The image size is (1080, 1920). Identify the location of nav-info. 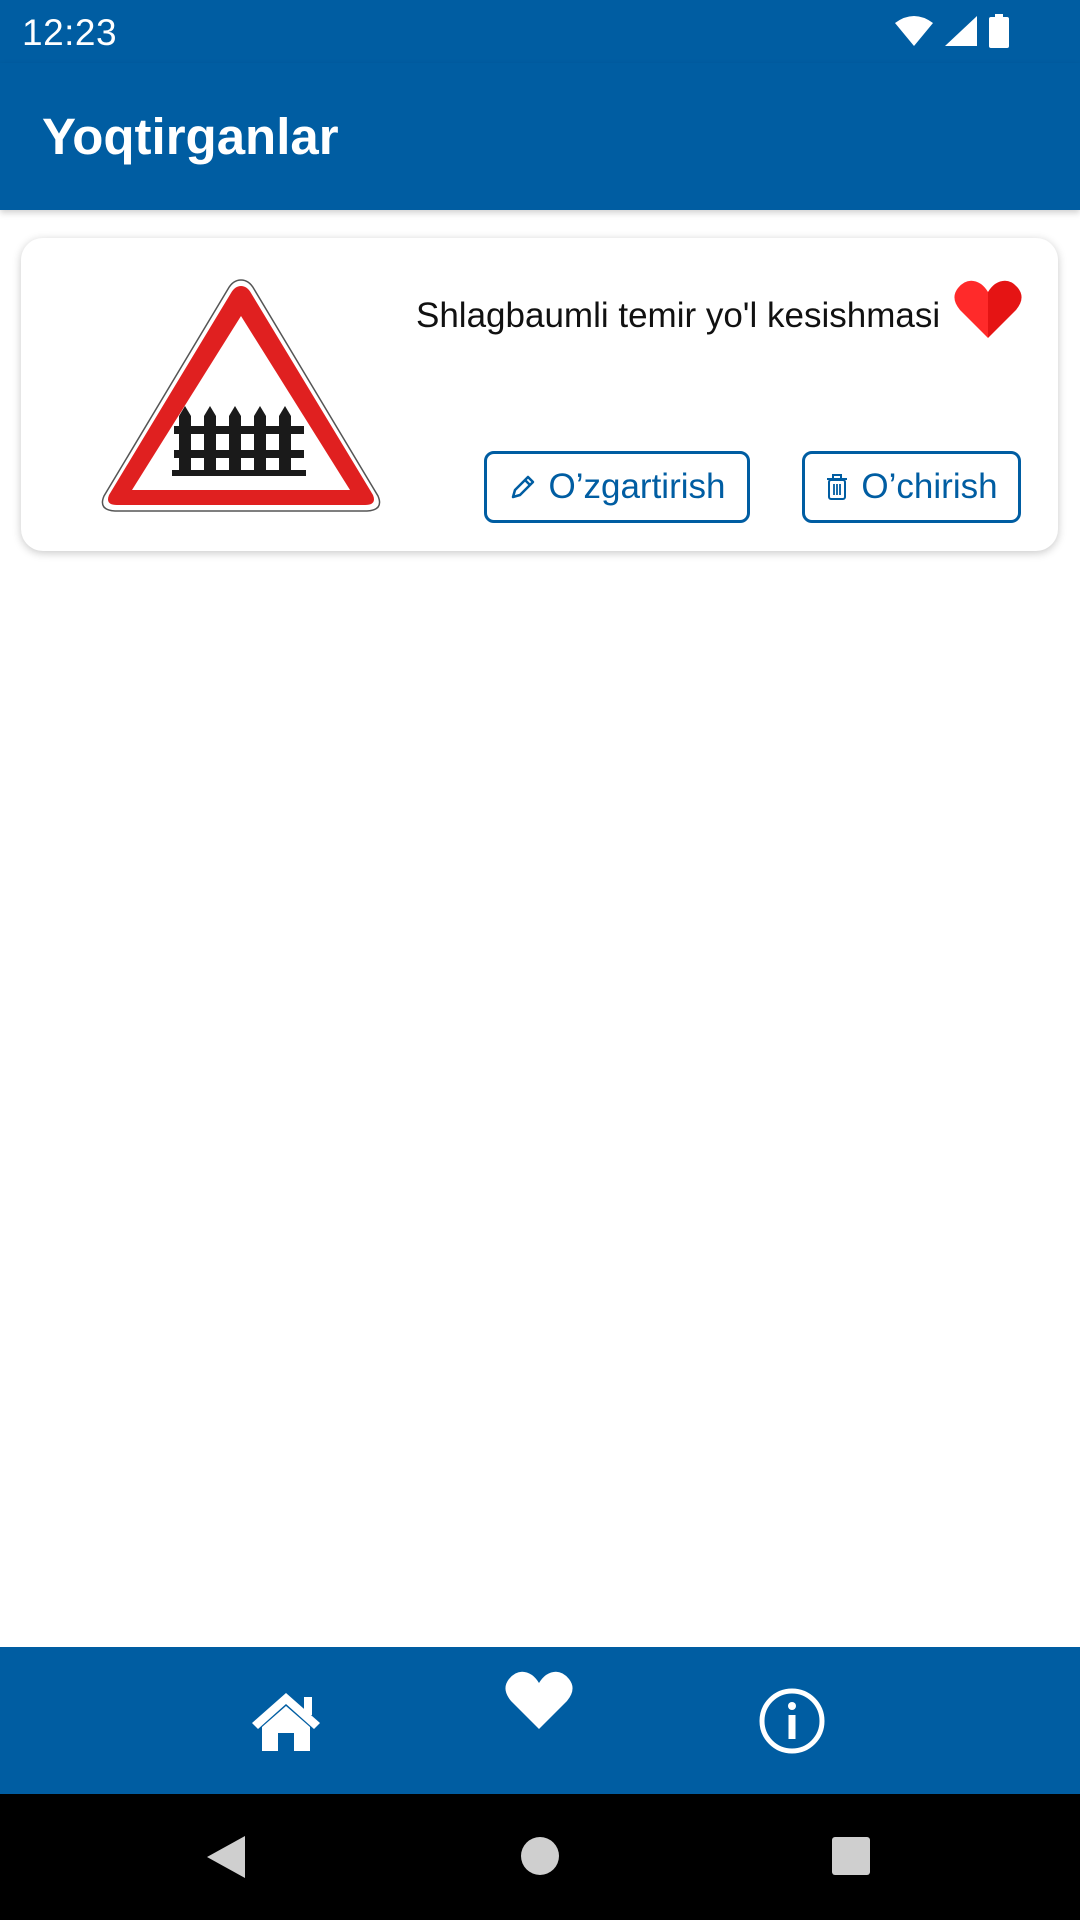
(792, 1721).